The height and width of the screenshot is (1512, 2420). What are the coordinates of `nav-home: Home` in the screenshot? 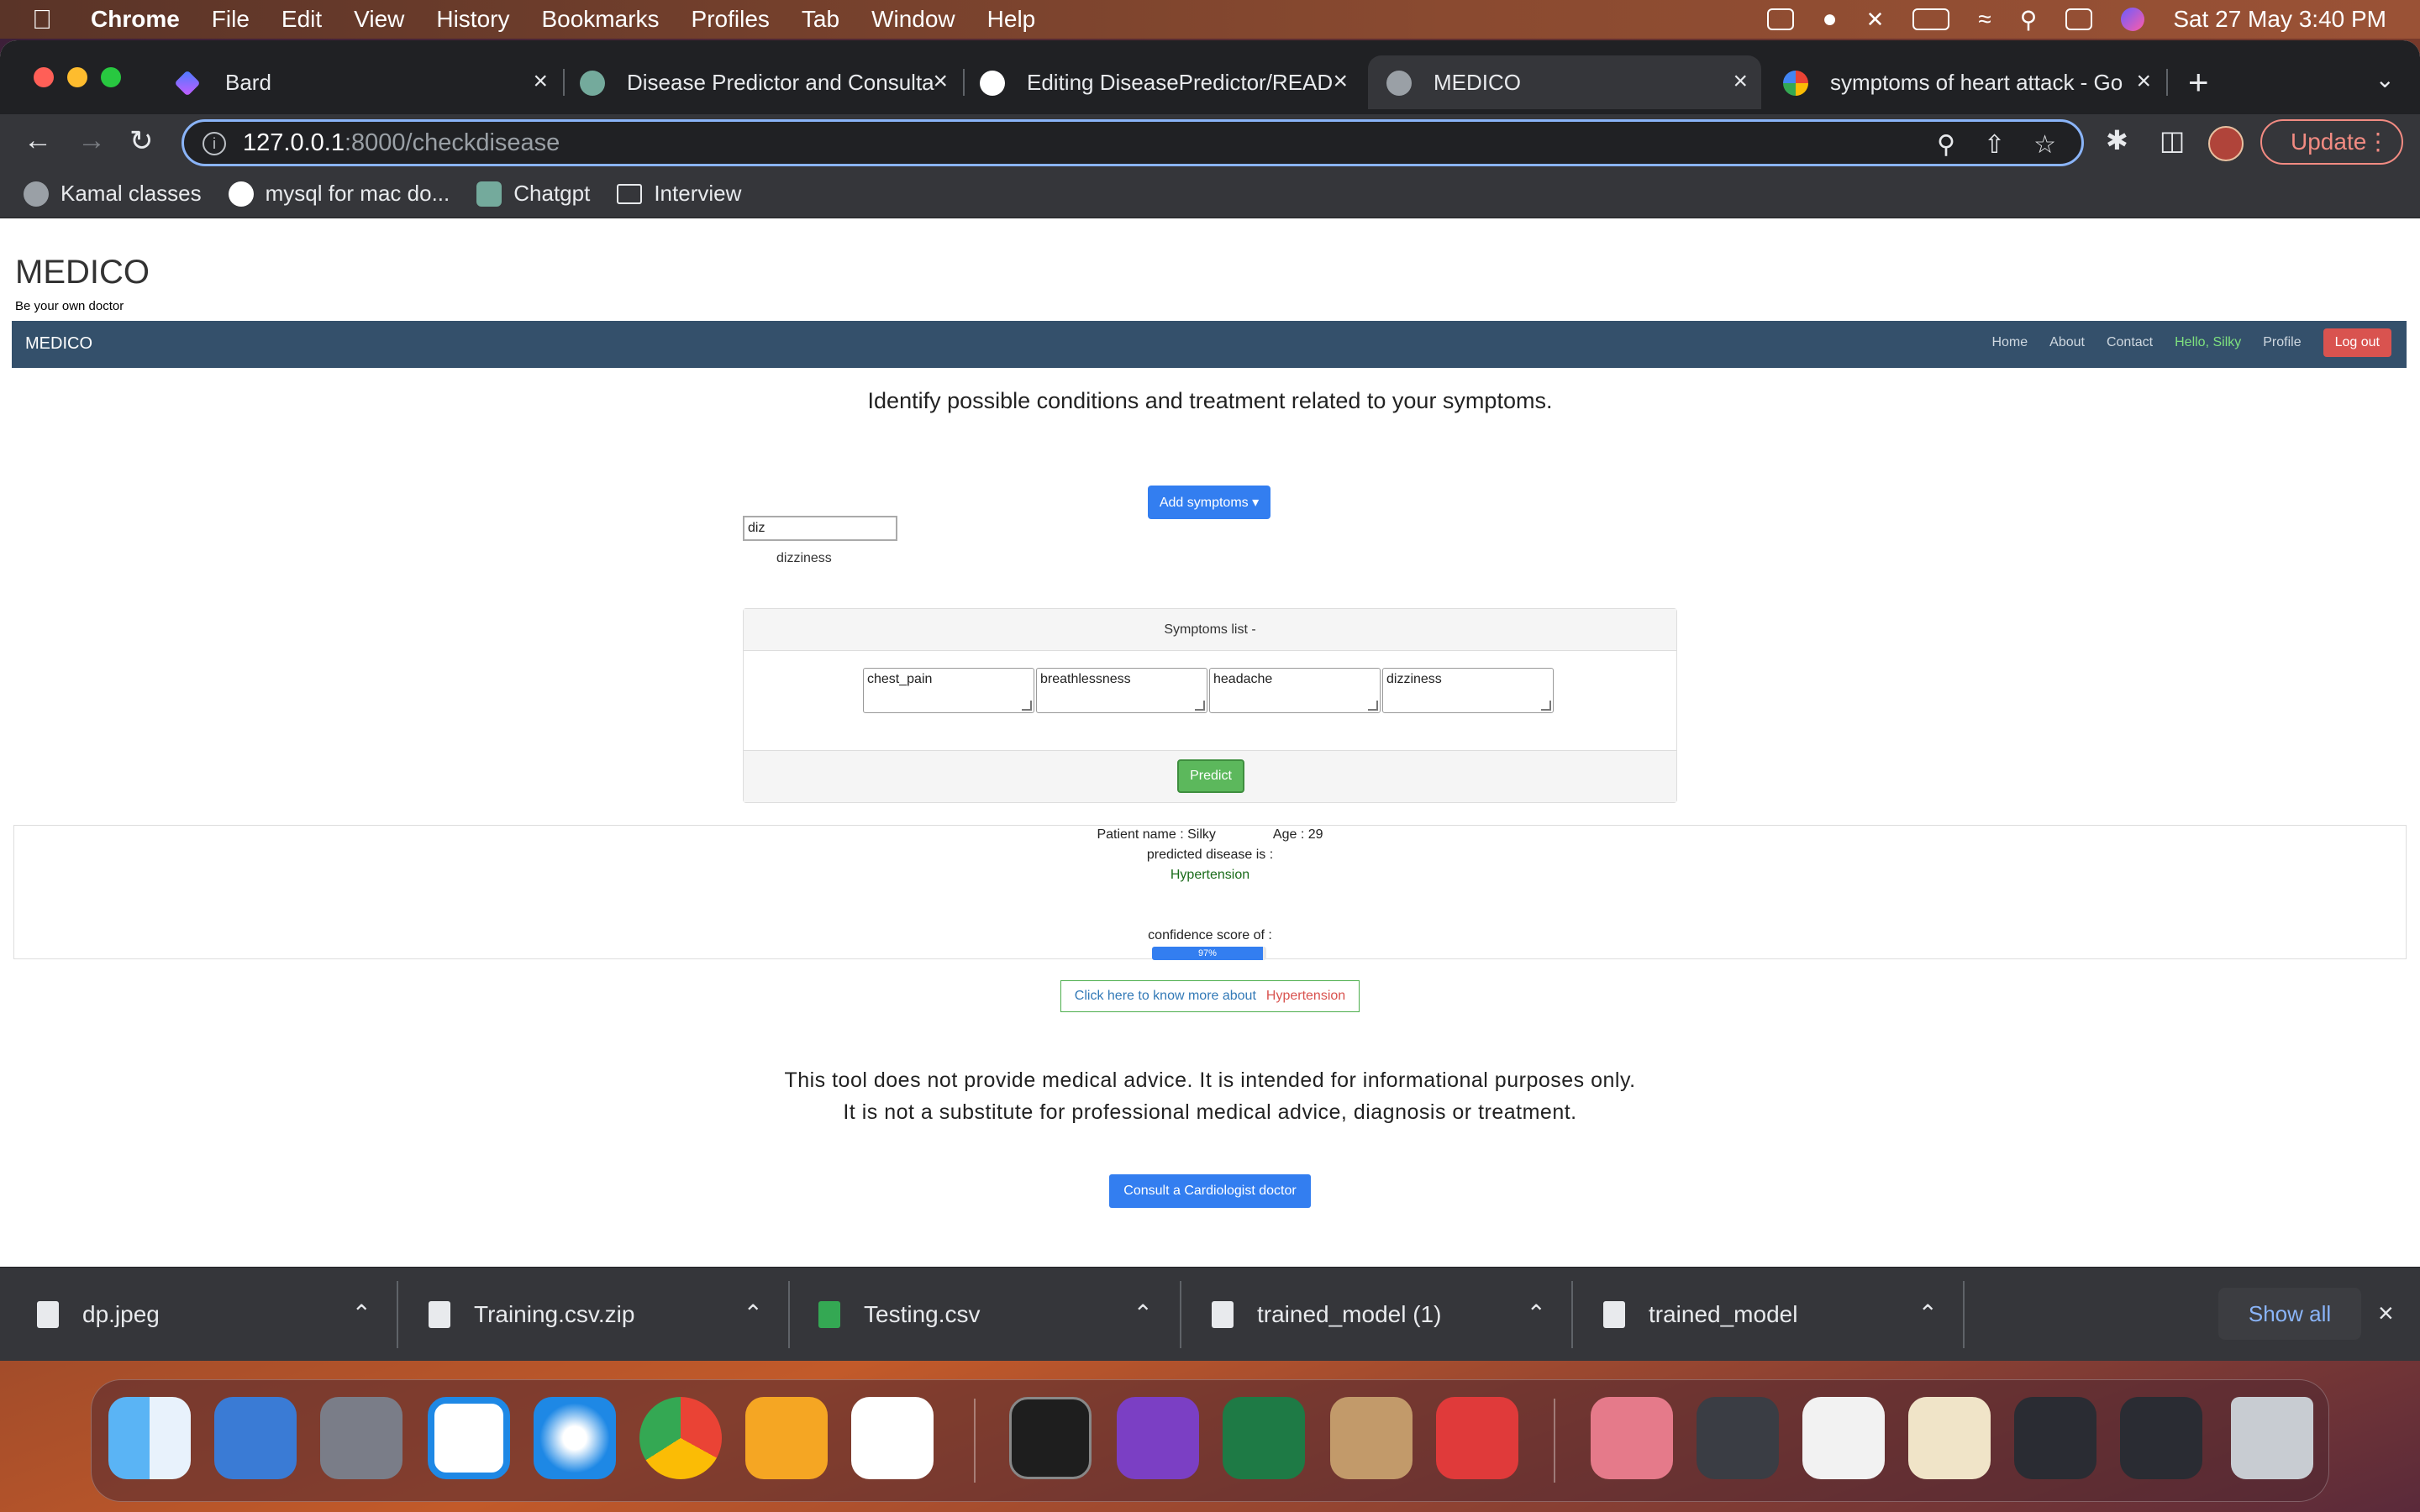 It's located at (2009, 342).